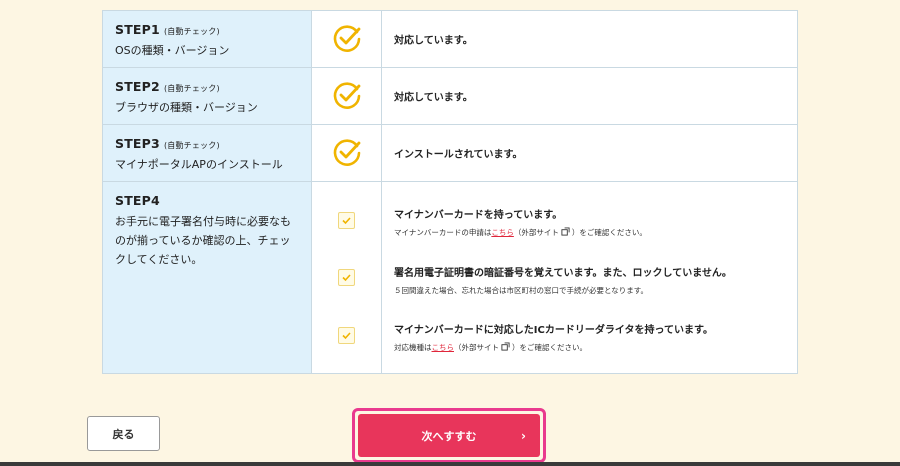 The width and height of the screenshot is (900, 466). Describe the element at coordinates (553, 330) in the screenshot. I see `item-label: マイナンバーカードに対応したICカードリーダライタを持っています。` at that location.